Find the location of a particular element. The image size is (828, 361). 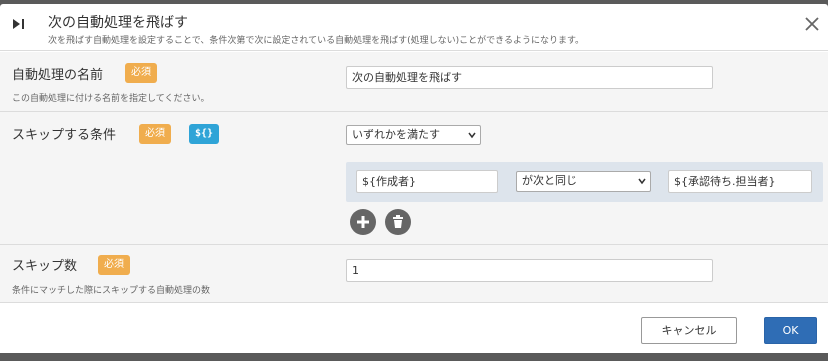

skip-count-description: 条件にマッチした際にスキップする自動処理の数 is located at coordinates (111, 291).